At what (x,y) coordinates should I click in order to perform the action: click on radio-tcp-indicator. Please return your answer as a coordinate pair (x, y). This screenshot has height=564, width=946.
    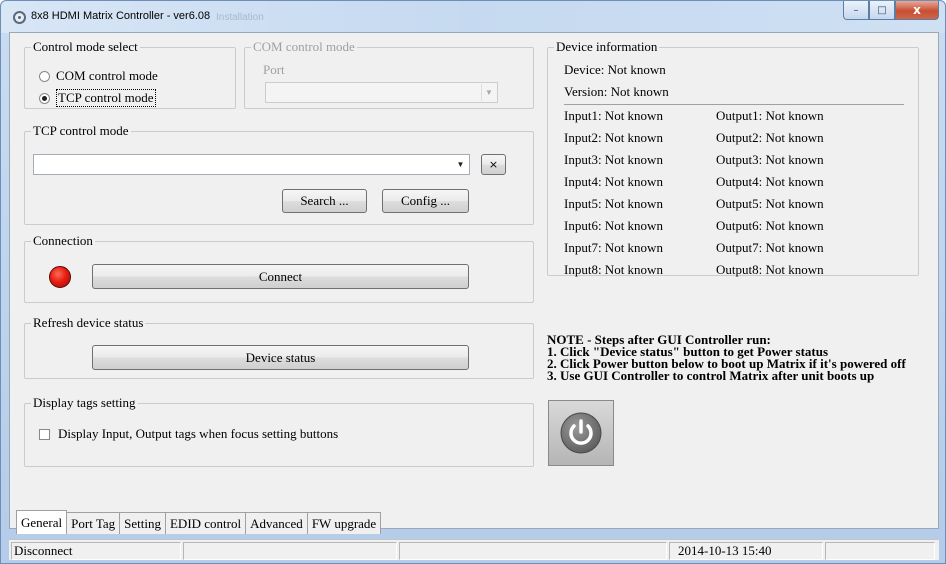
    Looking at the image, I should click on (44, 98).